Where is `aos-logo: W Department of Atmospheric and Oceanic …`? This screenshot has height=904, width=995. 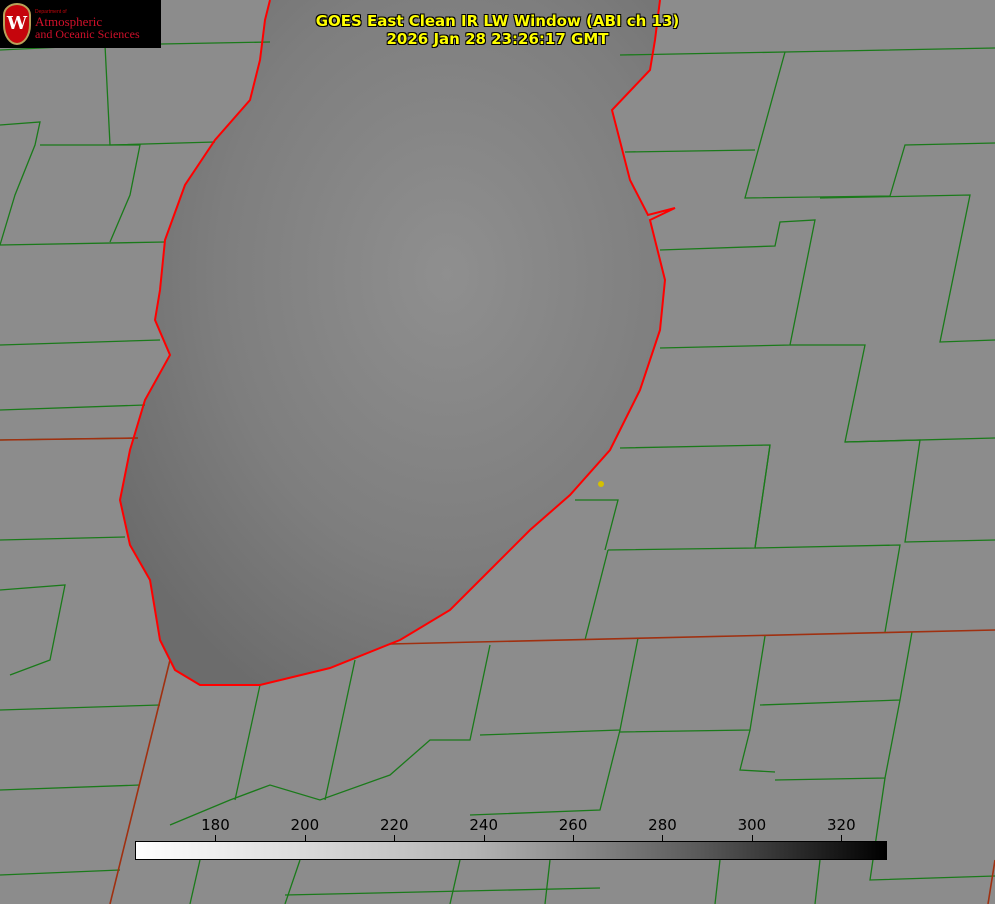
aos-logo: W Department of Atmospheric and Oceanic … is located at coordinates (80, 24).